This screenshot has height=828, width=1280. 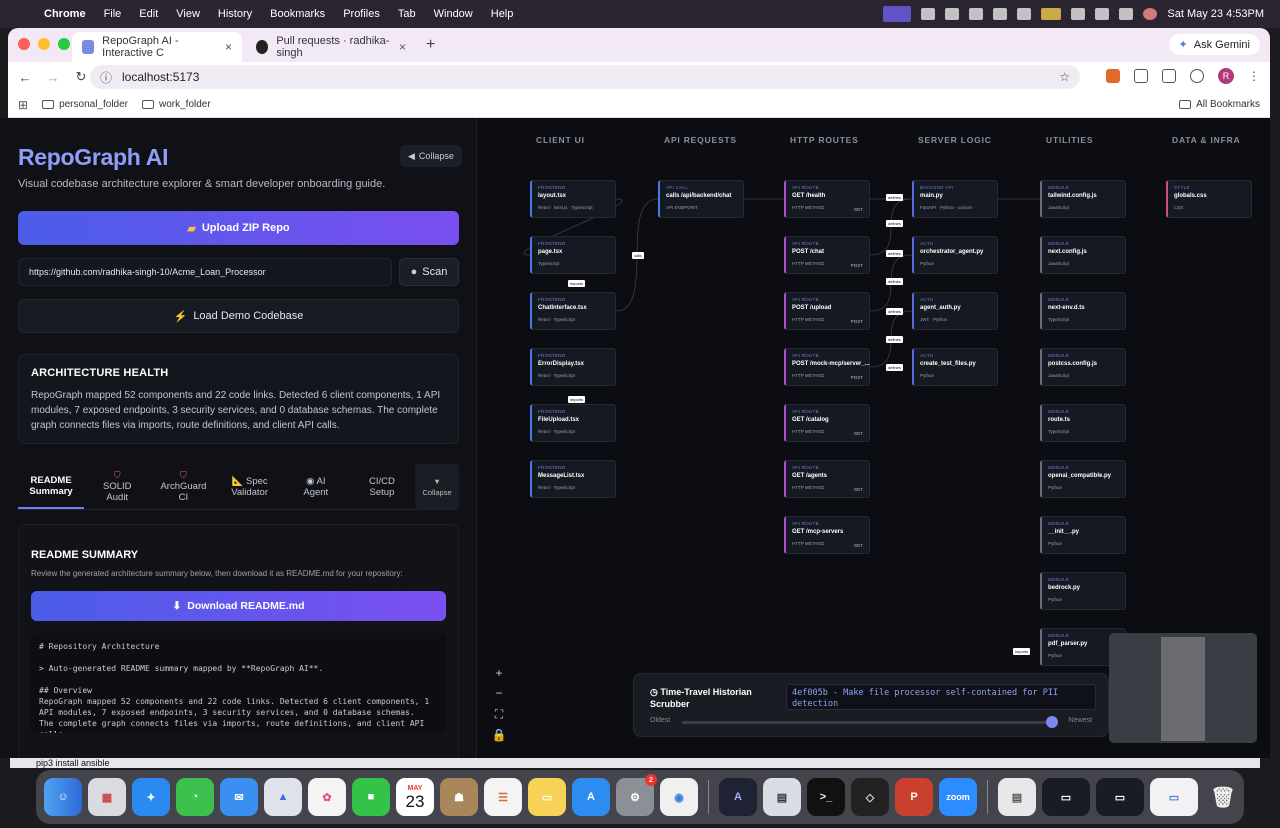 What do you see at coordinates (1223, 797) in the screenshot?
I see `trash-icon: 🗑` at bounding box center [1223, 797].